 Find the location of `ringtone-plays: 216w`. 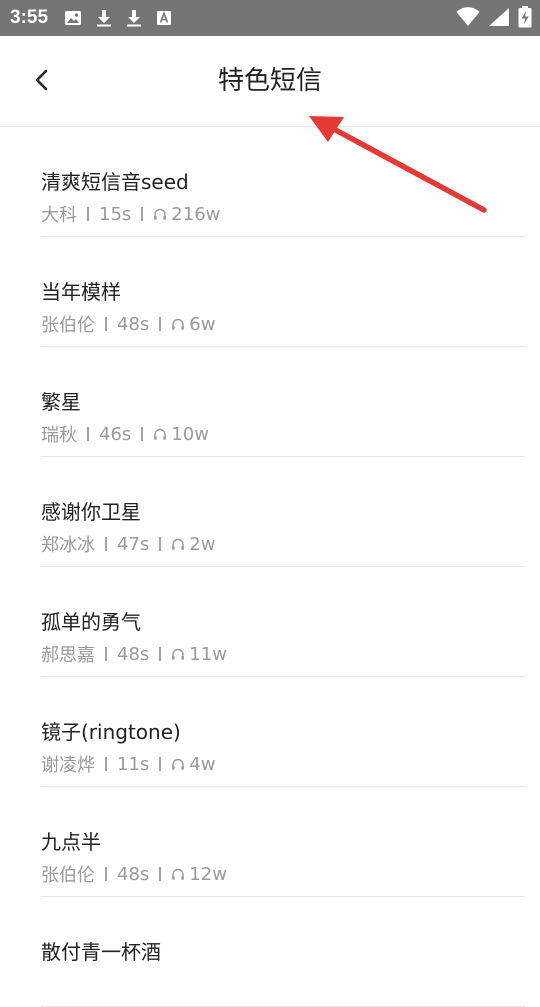

ringtone-plays: 216w is located at coordinates (196, 214).